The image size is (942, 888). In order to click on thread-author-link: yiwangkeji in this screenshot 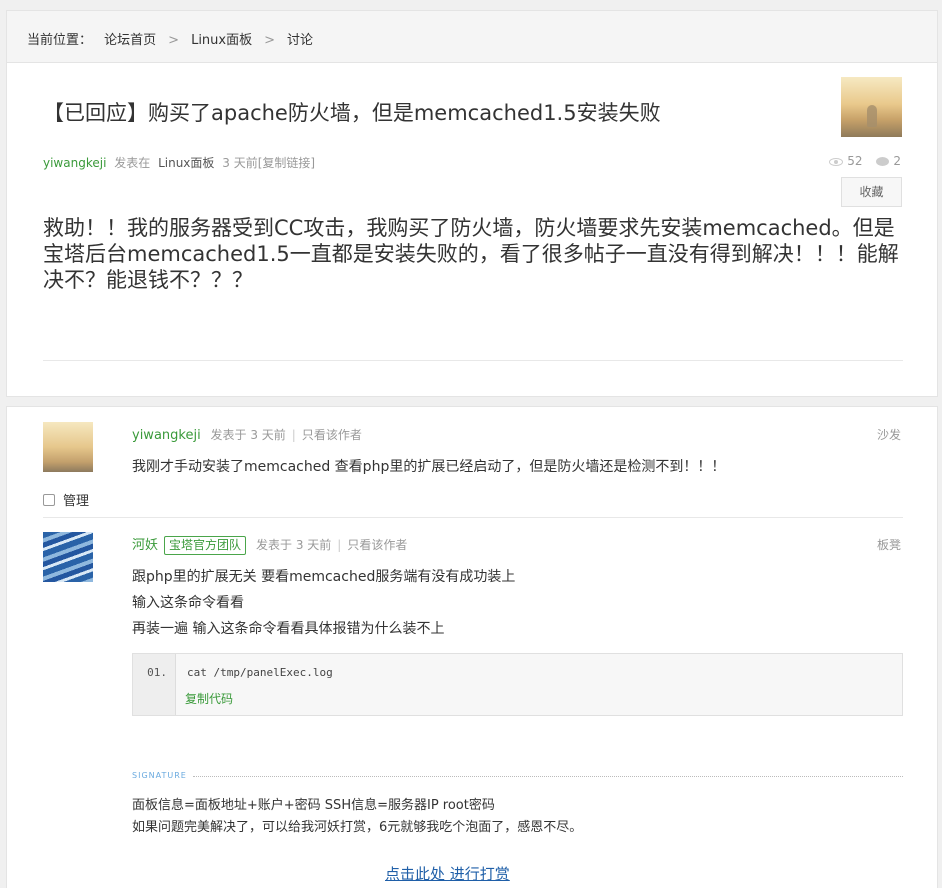, I will do `click(74, 163)`.